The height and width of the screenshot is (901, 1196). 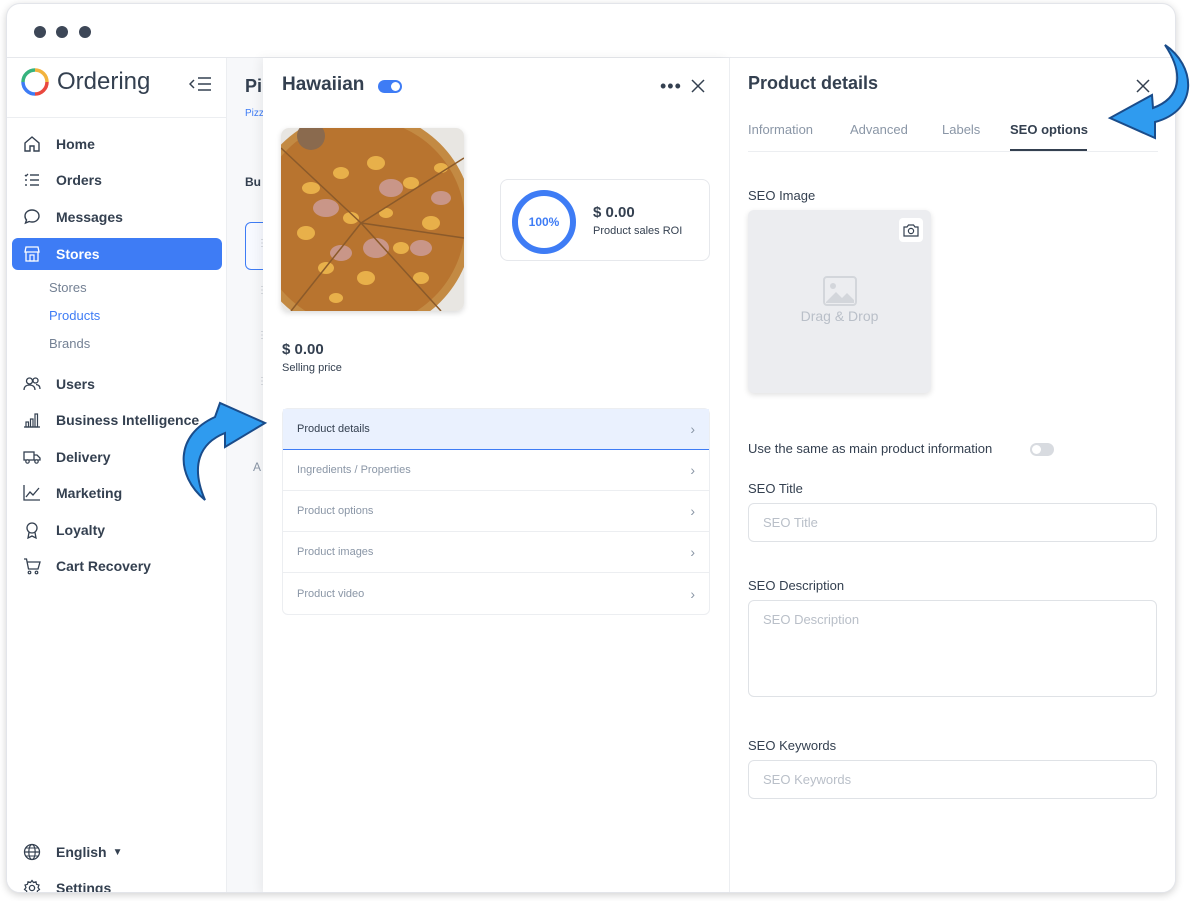 I want to click on sidebar-item-label: Users, so click(x=75, y=384).